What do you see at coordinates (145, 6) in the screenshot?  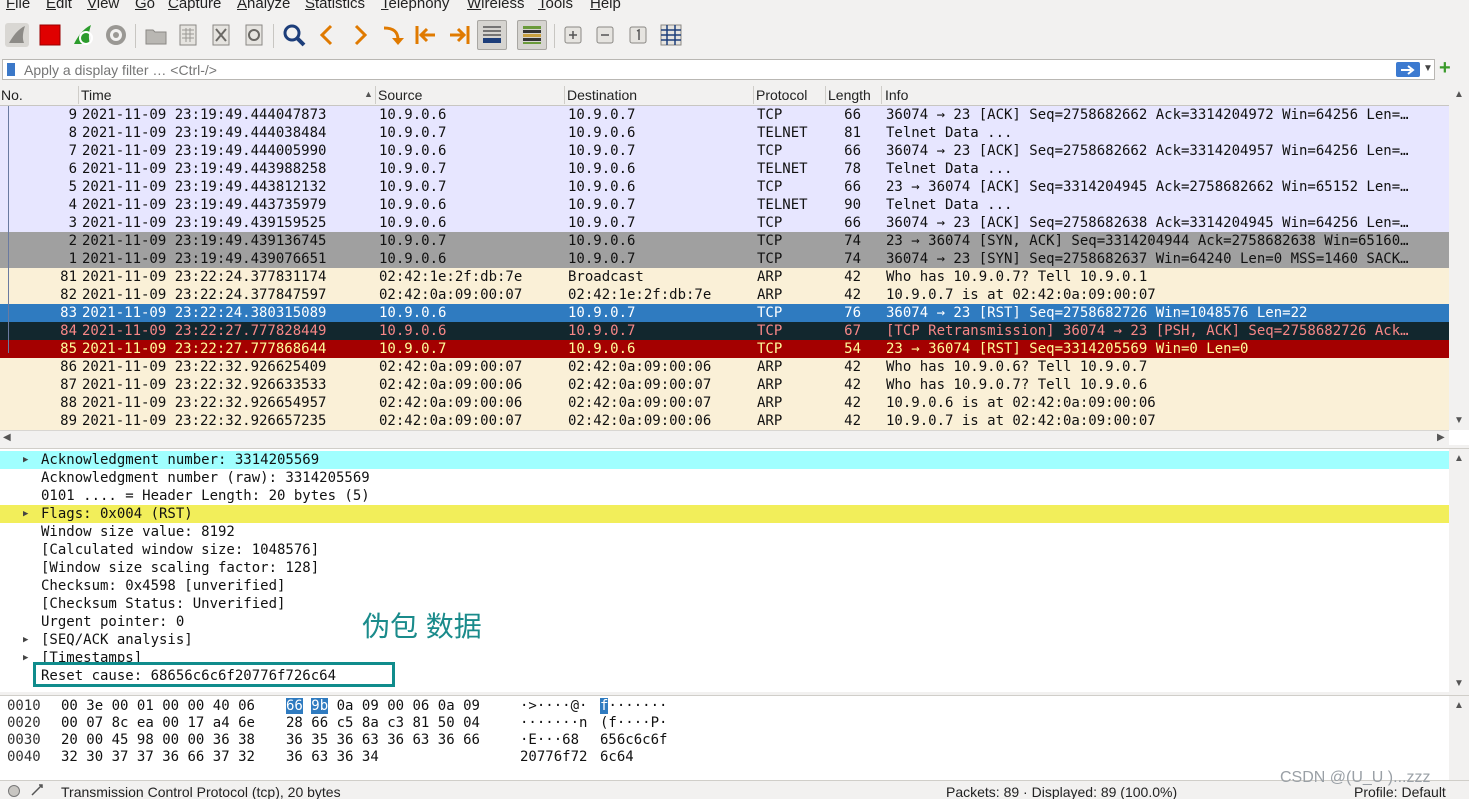 I see `menu-go: Go` at bounding box center [145, 6].